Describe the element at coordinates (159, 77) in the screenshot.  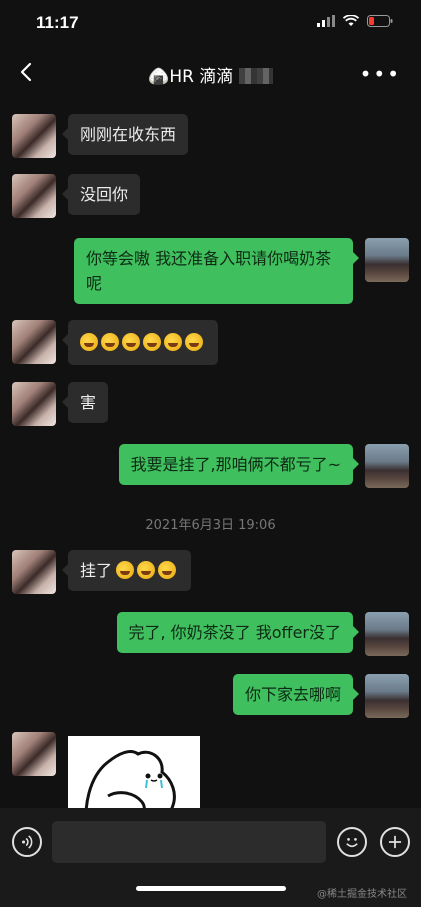
I see `title-emoji: 🍙` at that location.